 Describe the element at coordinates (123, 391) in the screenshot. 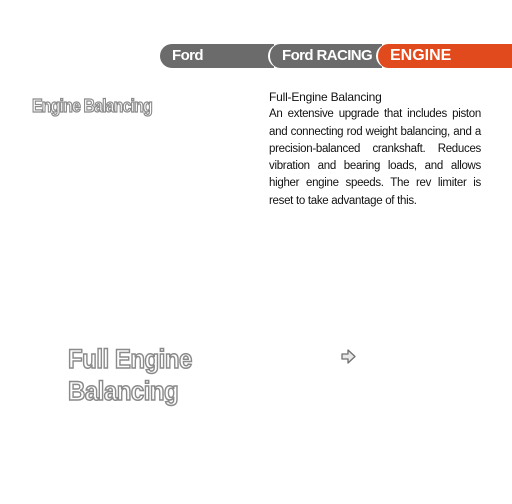

I see `upgrade-title-line-2: Balancing` at that location.